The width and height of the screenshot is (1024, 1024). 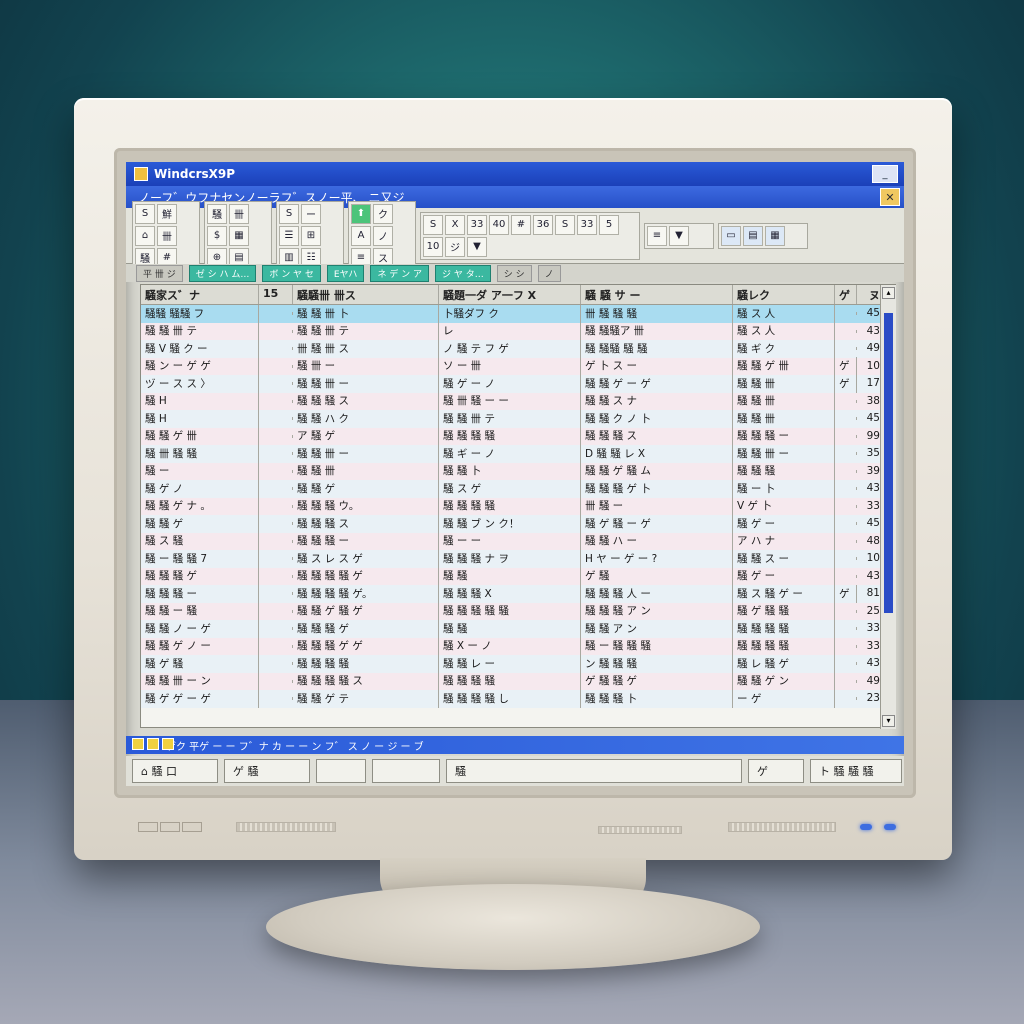 What do you see at coordinates (366, 681) in the screenshot?
I see `table-cell: 騒 騒 騒 騒 ス` at bounding box center [366, 681].